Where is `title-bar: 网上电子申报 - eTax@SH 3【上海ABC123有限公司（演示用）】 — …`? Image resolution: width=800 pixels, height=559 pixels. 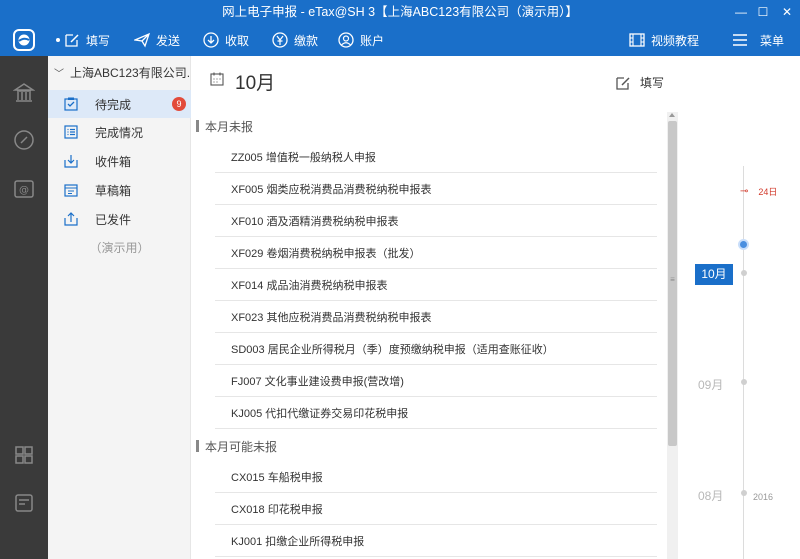 title-bar: 网上电子申报 - eTax@SH 3【上海ABC123有限公司（演示用）】 — … is located at coordinates (400, 12).